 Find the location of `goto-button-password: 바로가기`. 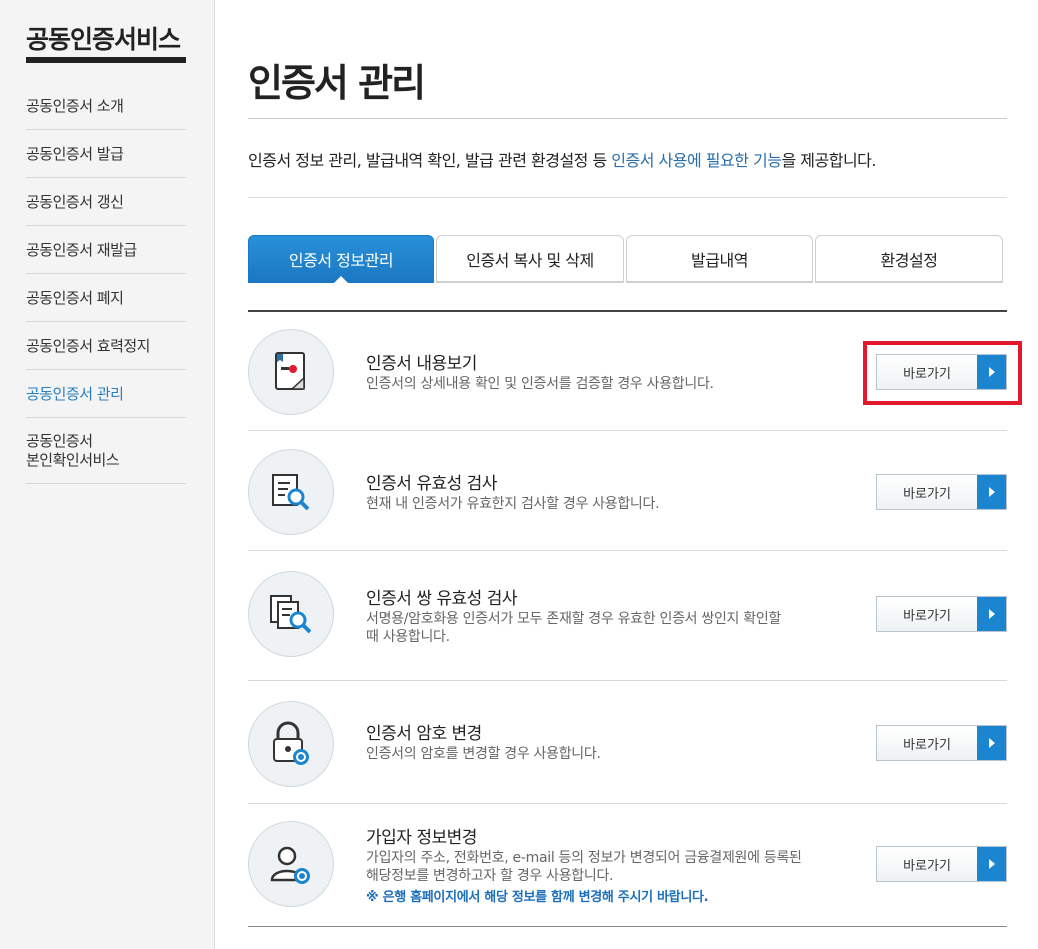

goto-button-password: 바로가기 is located at coordinates (941, 743).